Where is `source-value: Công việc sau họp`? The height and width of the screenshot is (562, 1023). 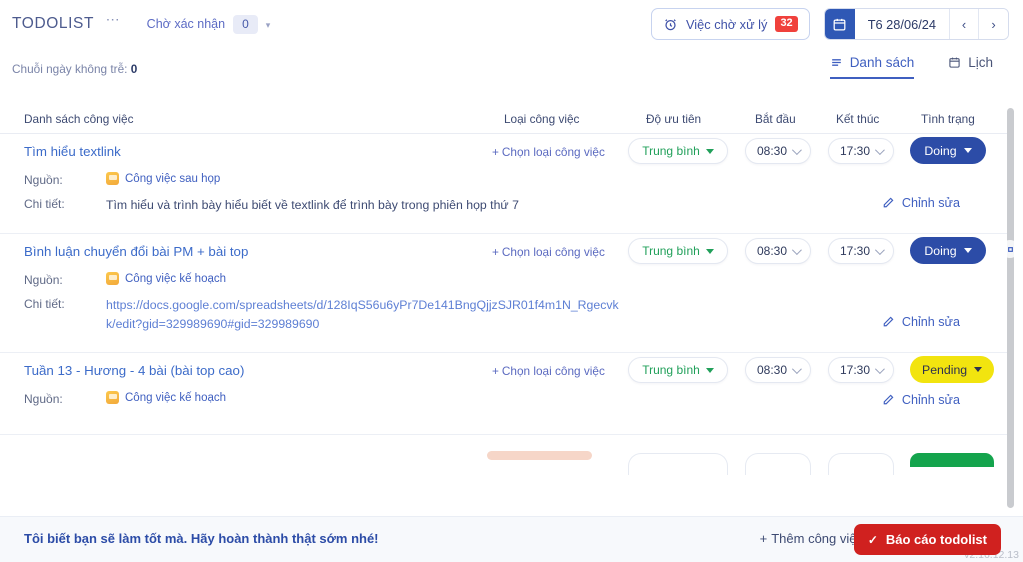 source-value: Công việc sau họp is located at coordinates (173, 178).